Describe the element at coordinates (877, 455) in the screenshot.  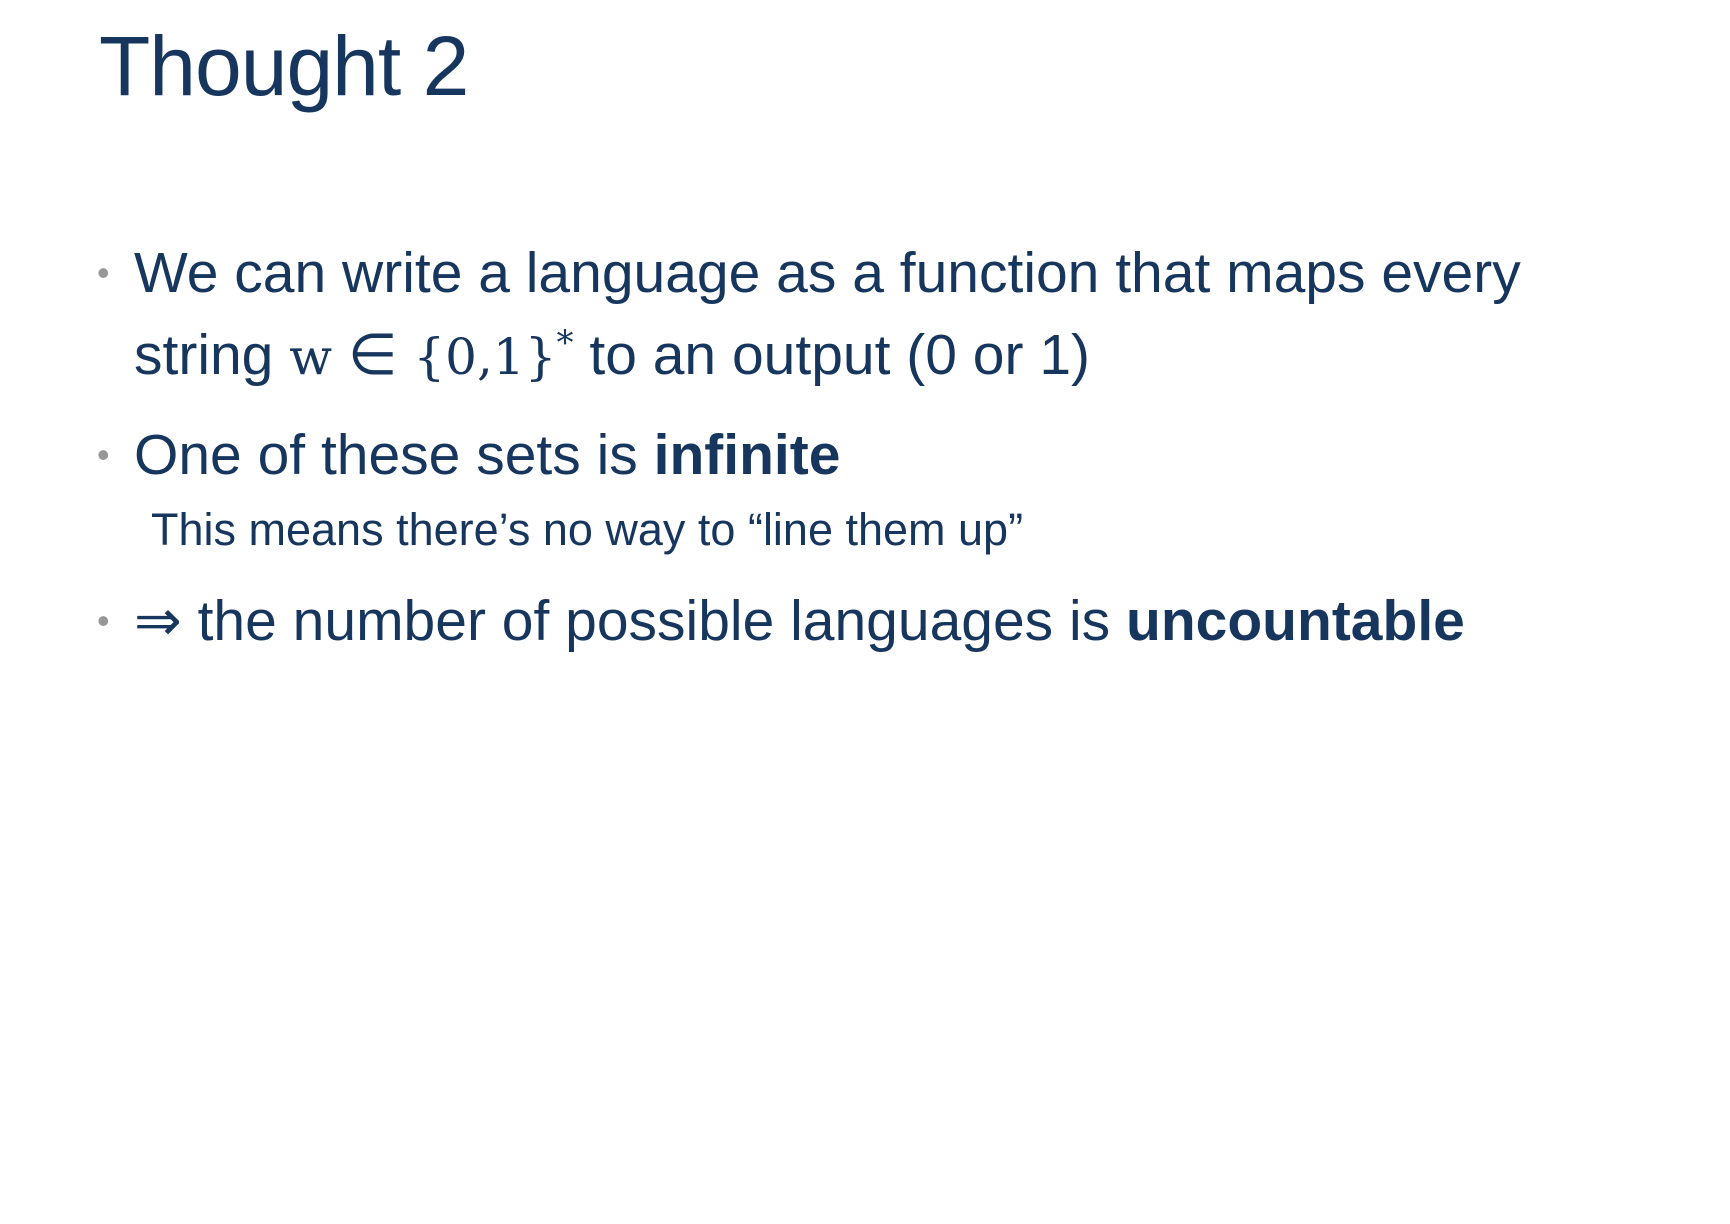
I see `bullet-item: • One of these sets is infinite` at that location.